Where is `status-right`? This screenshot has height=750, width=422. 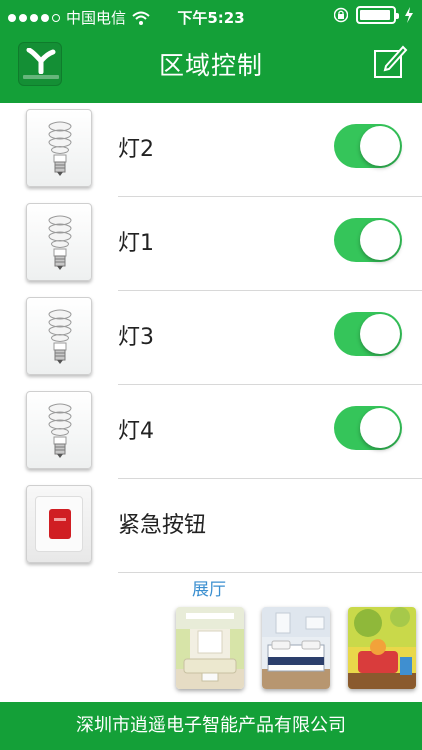
status-right is located at coordinates (374, 15).